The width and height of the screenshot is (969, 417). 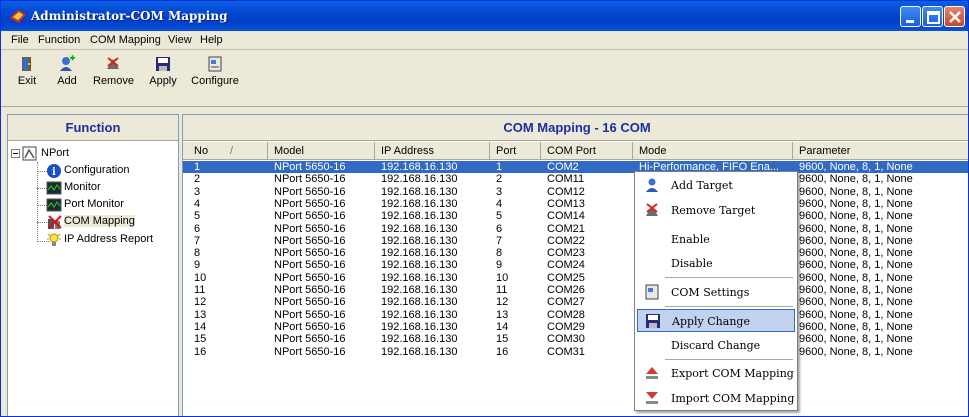 I want to click on cell-port: 1, so click(x=499, y=167).